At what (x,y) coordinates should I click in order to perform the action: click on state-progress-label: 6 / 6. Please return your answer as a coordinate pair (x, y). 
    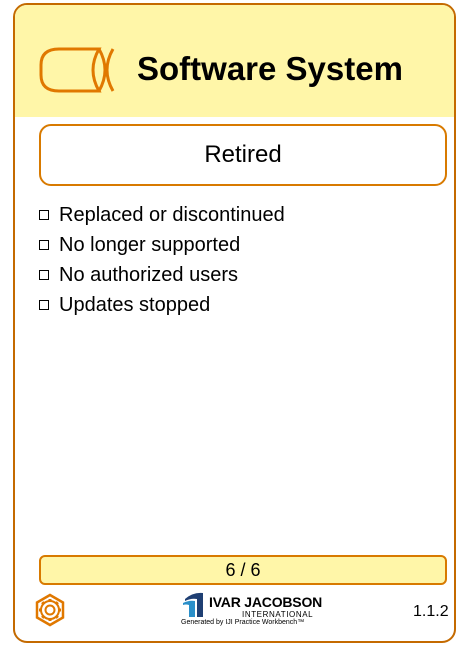
    Looking at the image, I should click on (243, 569).